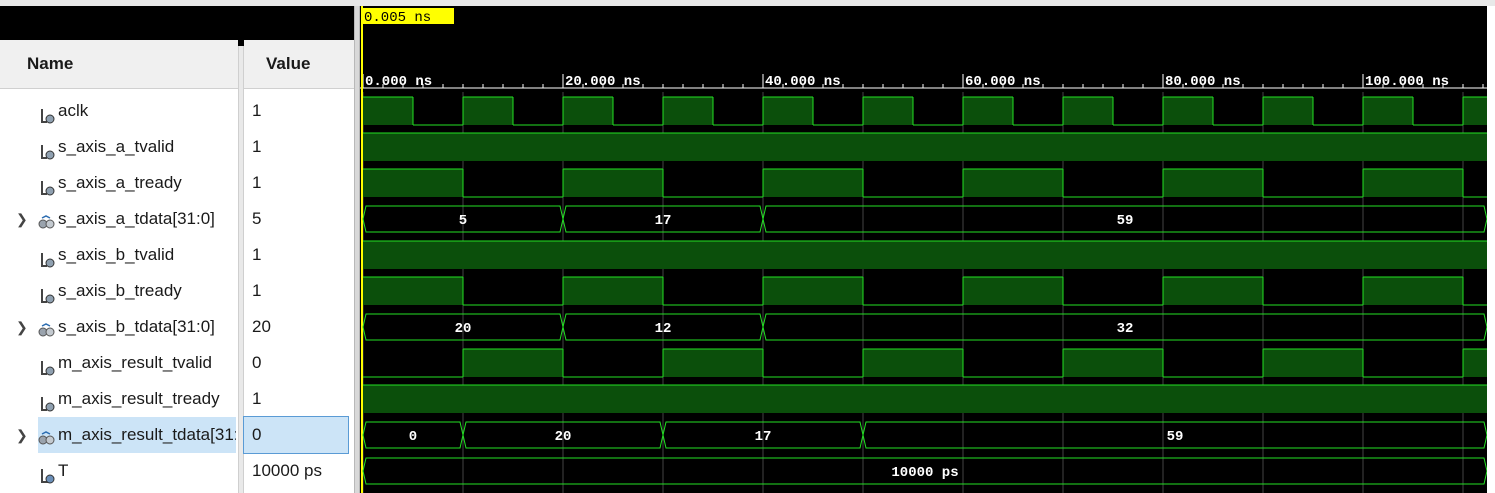 The image size is (1495, 493). Describe the element at coordinates (73, 110) in the screenshot. I see `signal-name: aclk` at that location.